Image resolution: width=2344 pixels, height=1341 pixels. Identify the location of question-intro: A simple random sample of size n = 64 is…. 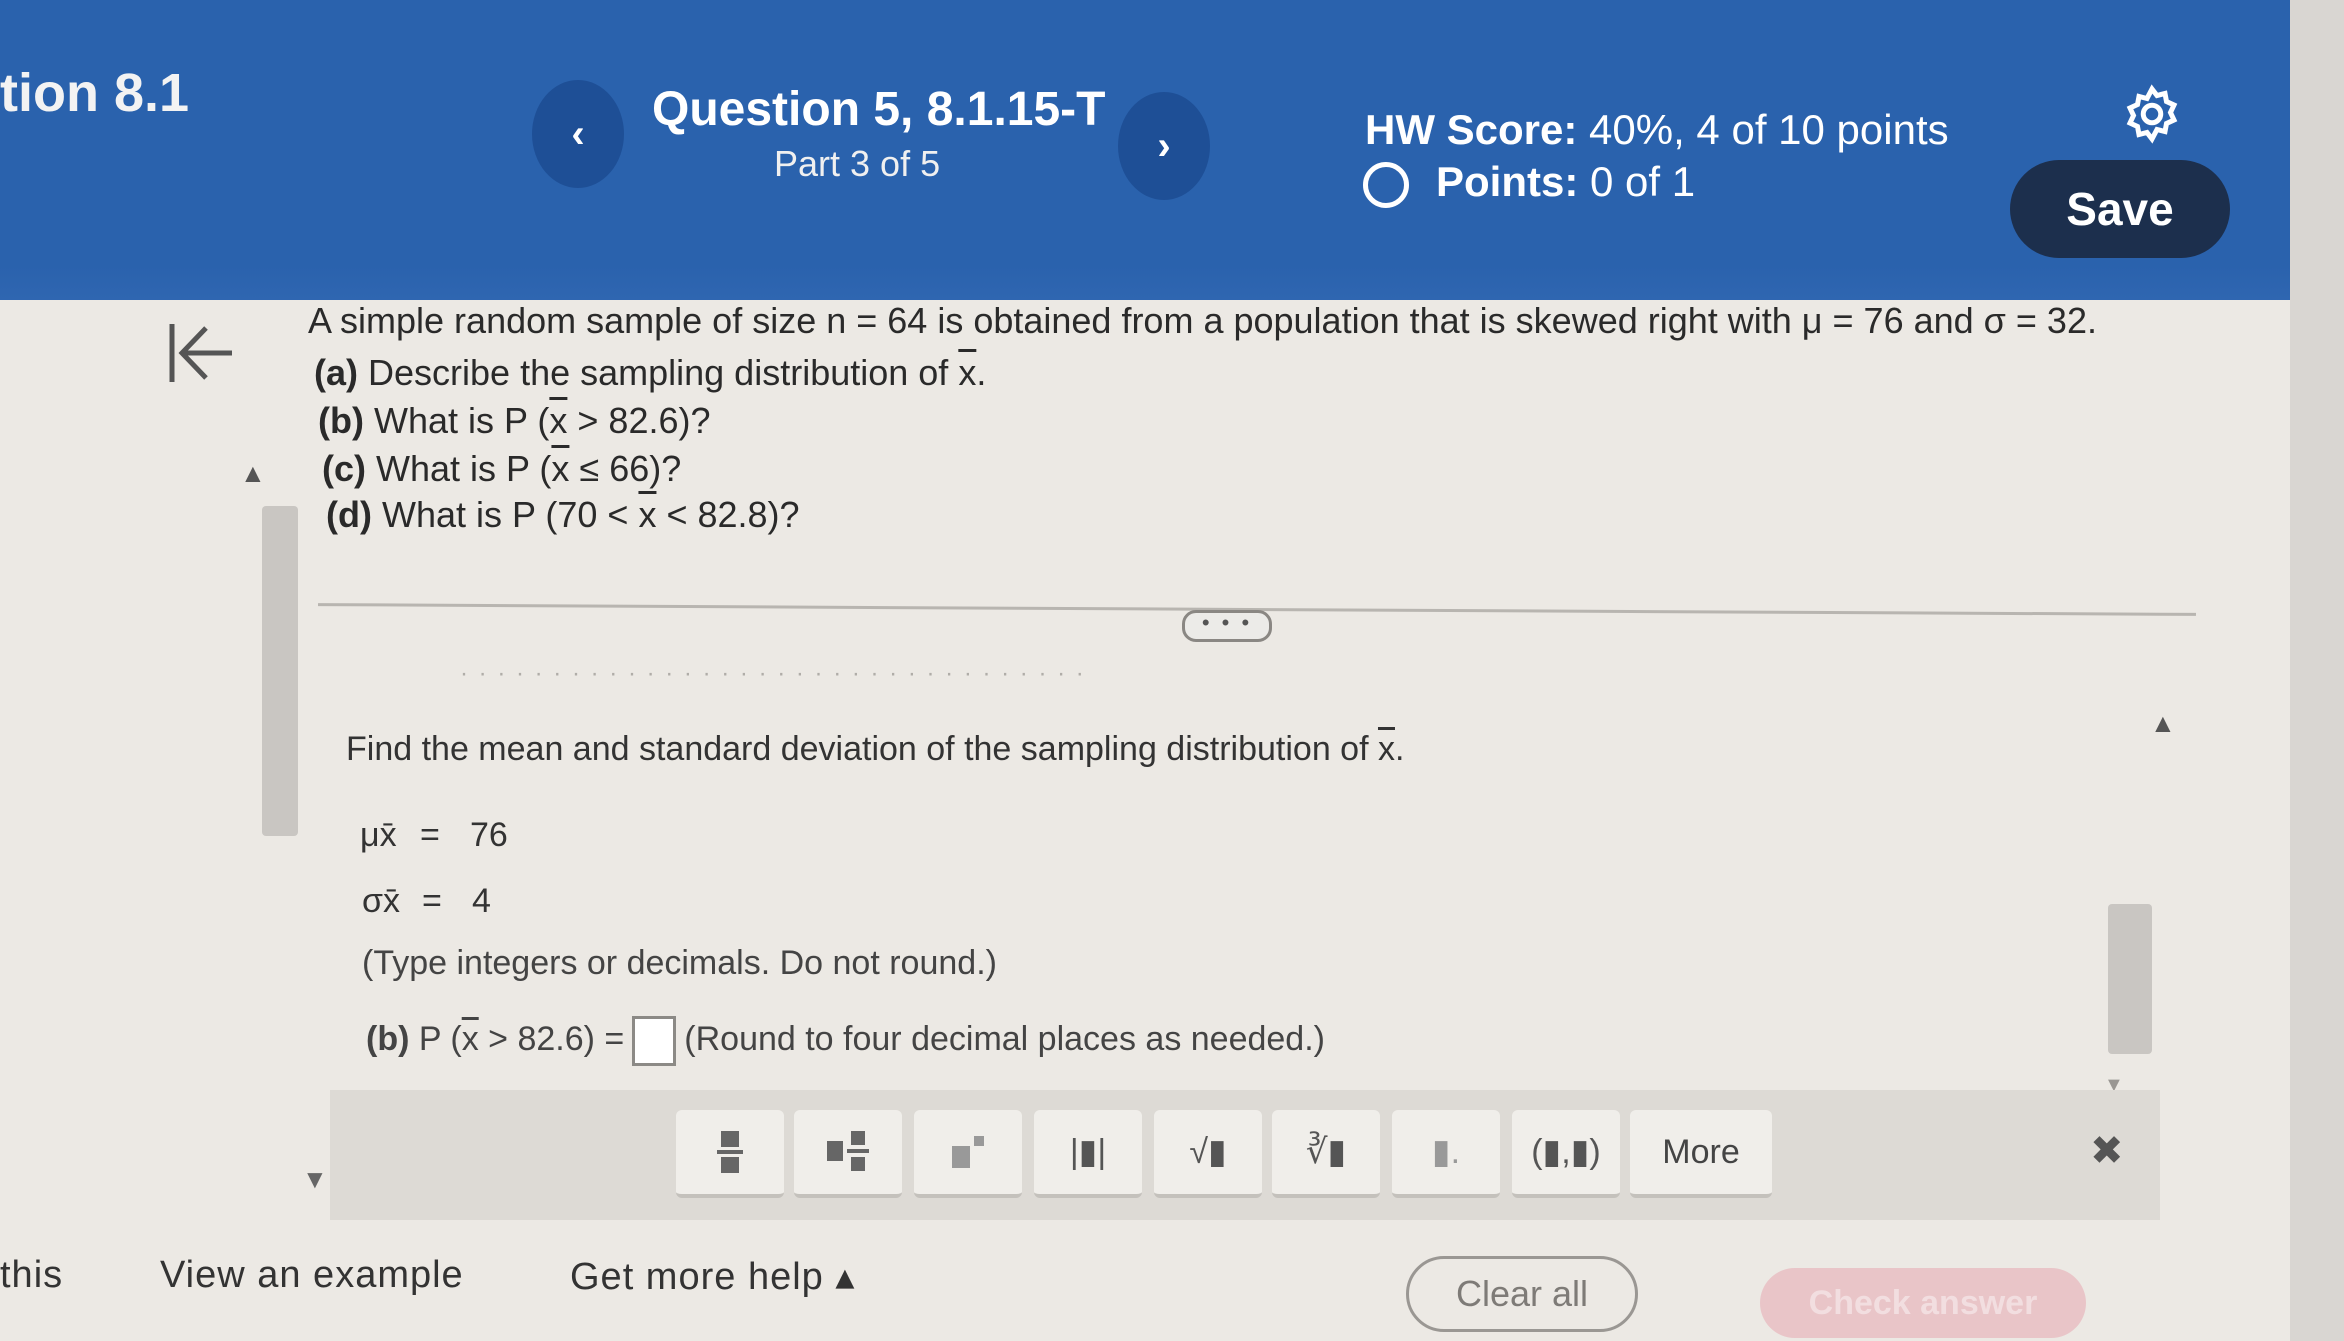
(1202, 320).